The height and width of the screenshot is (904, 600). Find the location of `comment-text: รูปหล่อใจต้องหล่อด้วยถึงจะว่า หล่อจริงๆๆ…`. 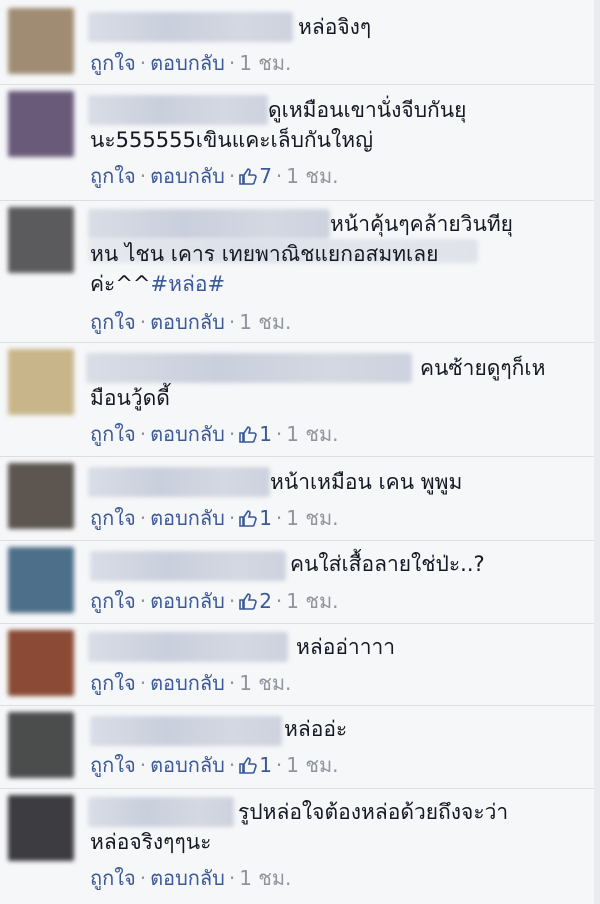

comment-text: รูปหล่อใจต้องหล่อด้วยถึงจะว่า หล่อจริงๆๆ… is located at coordinates (299, 827).